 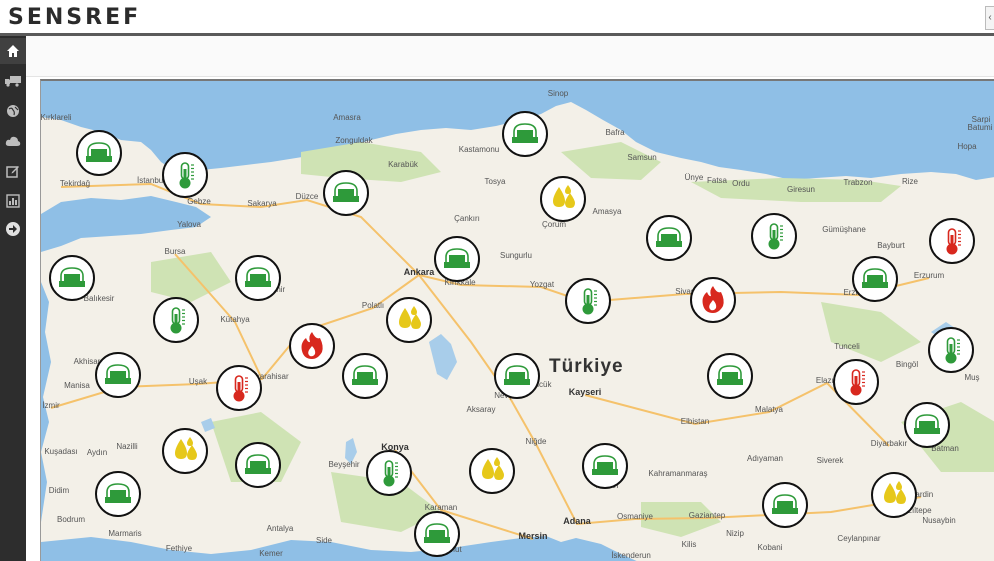 What do you see at coordinates (271, 553) in the screenshot?
I see `place-label: Kemer` at bounding box center [271, 553].